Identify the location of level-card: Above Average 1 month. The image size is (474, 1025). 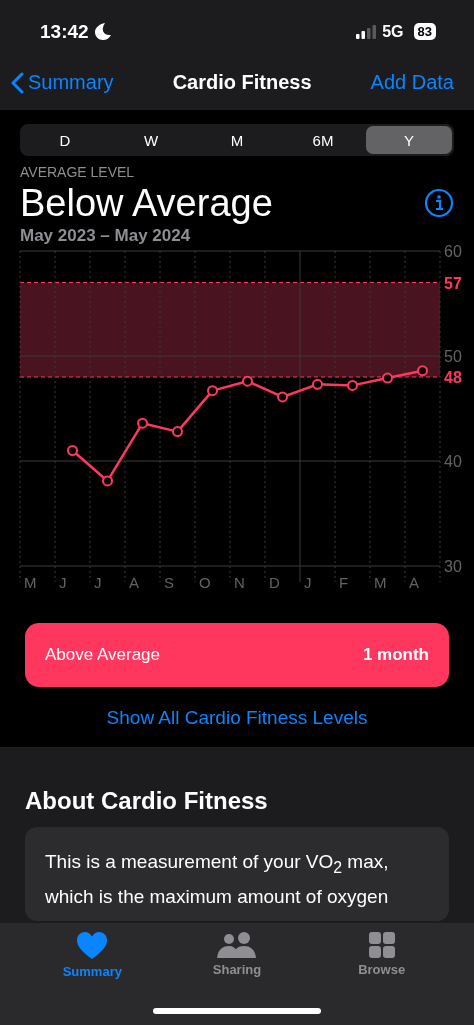
(237, 655).